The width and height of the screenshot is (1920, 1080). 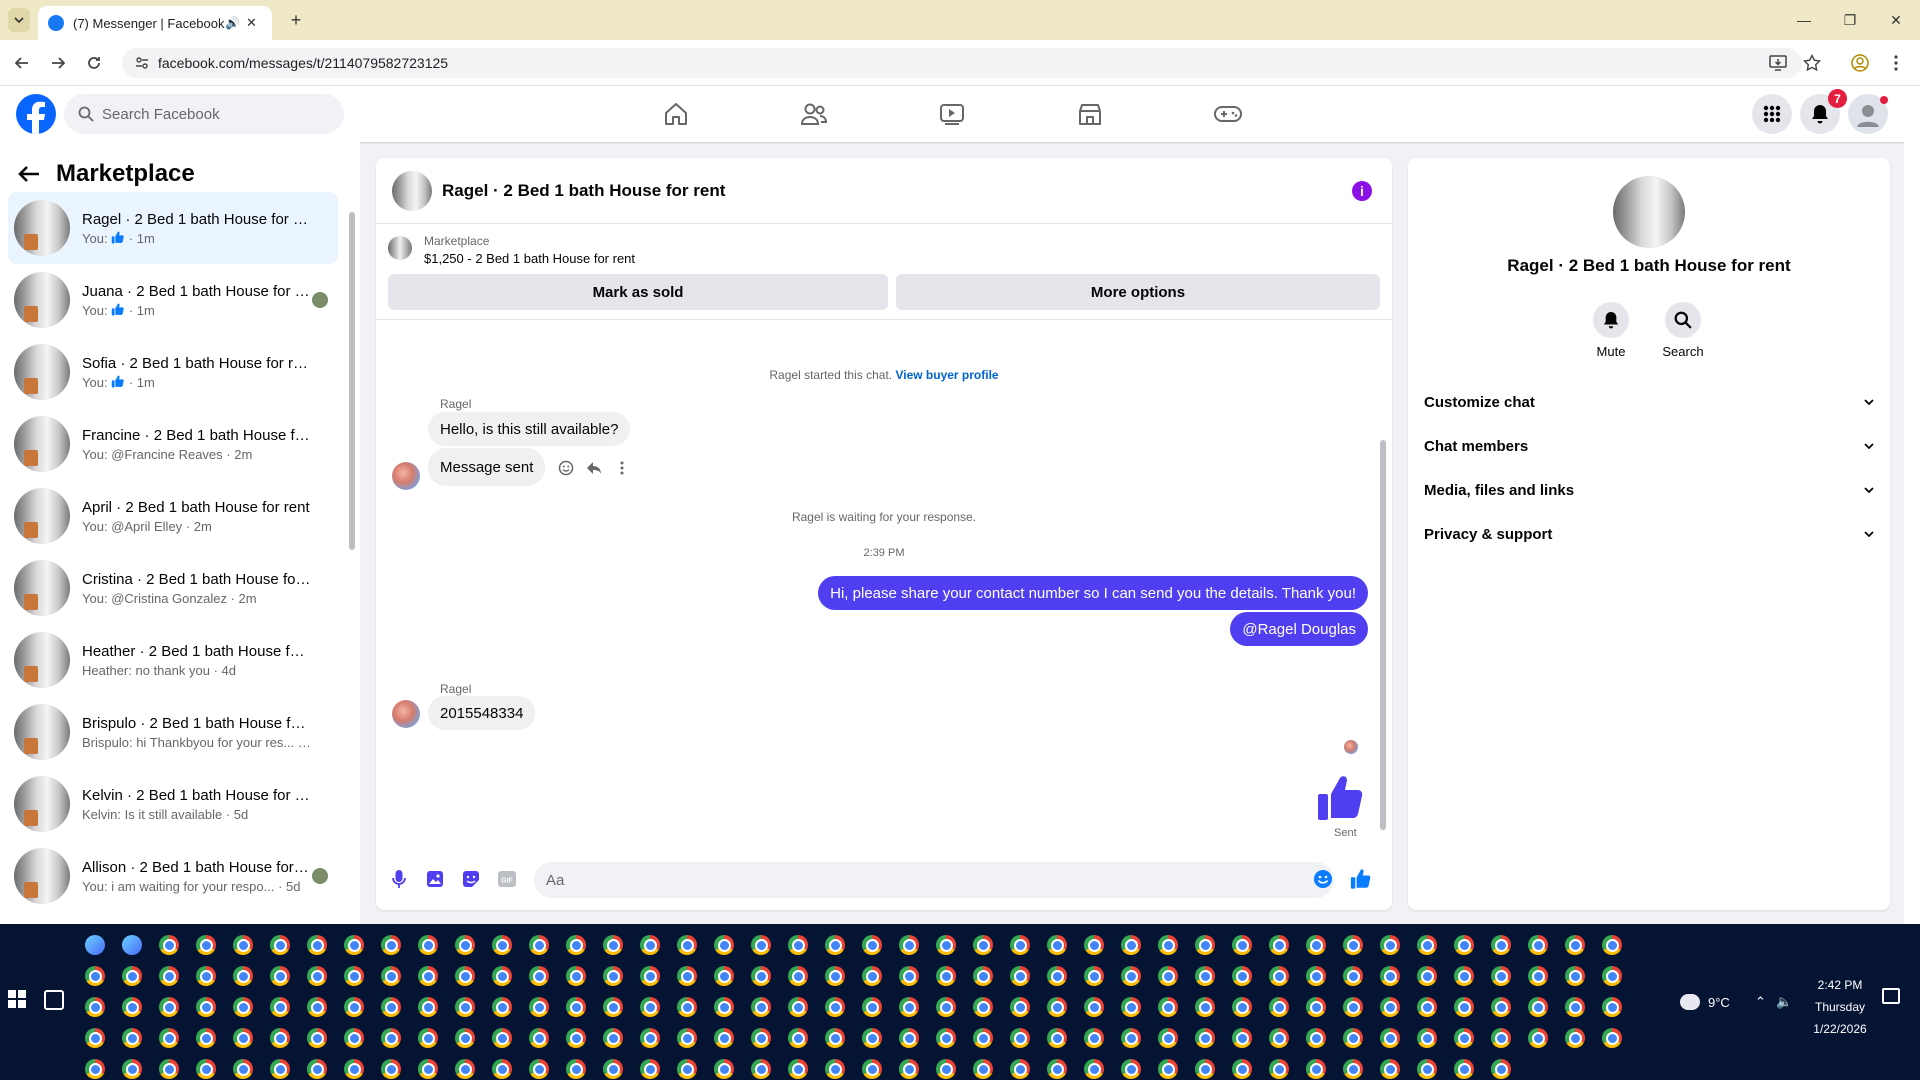 What do you see at coordinates (1850, 20) in the screenshot?
I see `restore-button: ❐` at bounding box center [1850, 20].